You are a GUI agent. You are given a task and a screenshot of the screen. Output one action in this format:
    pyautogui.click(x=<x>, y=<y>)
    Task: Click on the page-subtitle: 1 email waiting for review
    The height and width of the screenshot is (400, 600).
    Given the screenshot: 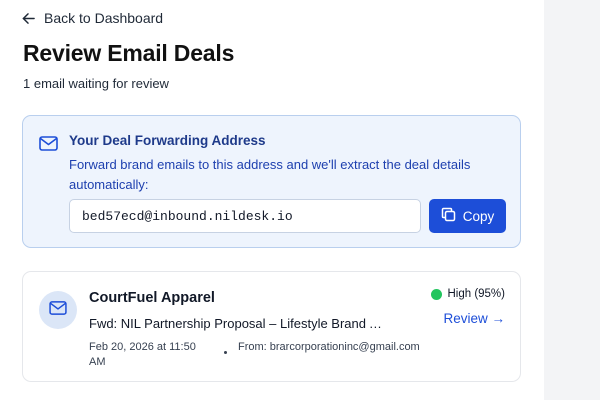 What is the action you would take?
    pyautogui.click(x=96, y=83)
    